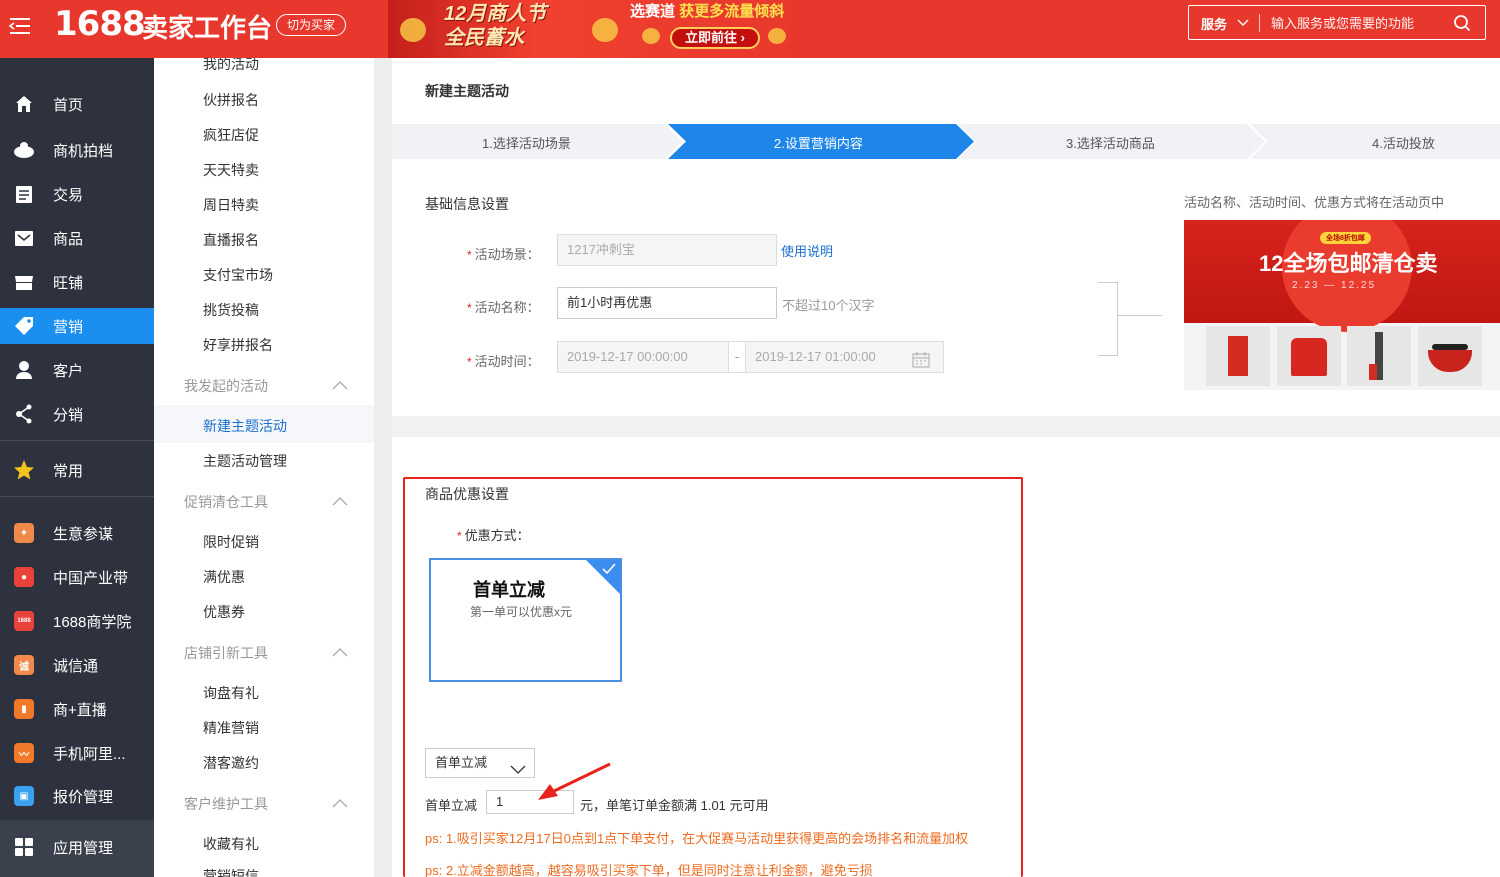 This screenshot has width=1500, height=877. I want to click on usage-guide-link: 使用说明, so click(807, 250).